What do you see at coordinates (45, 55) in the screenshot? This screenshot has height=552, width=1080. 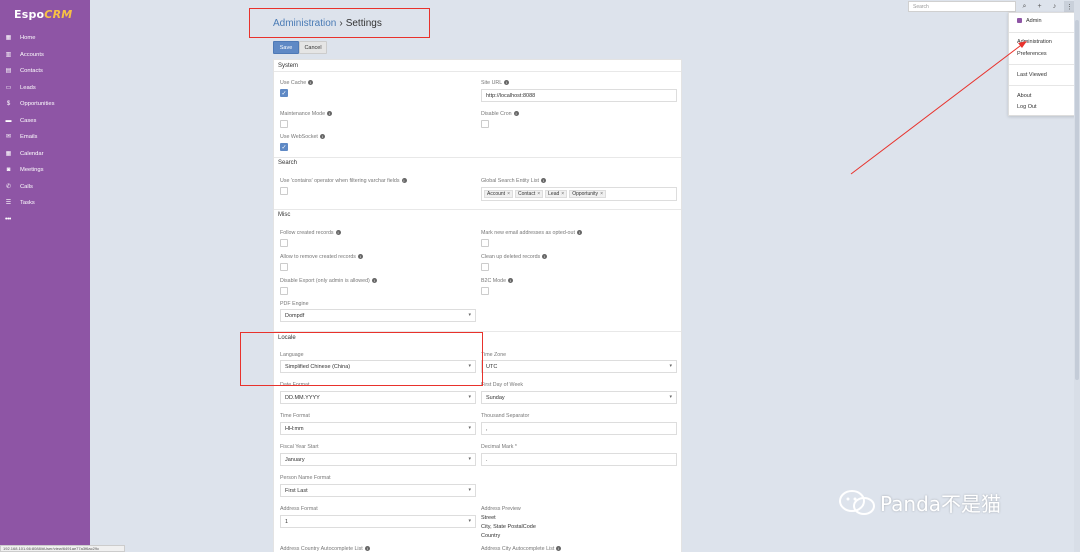 I see `sidebar-item-accounts: ▥ Accounts` at bounding box center [45, 55].